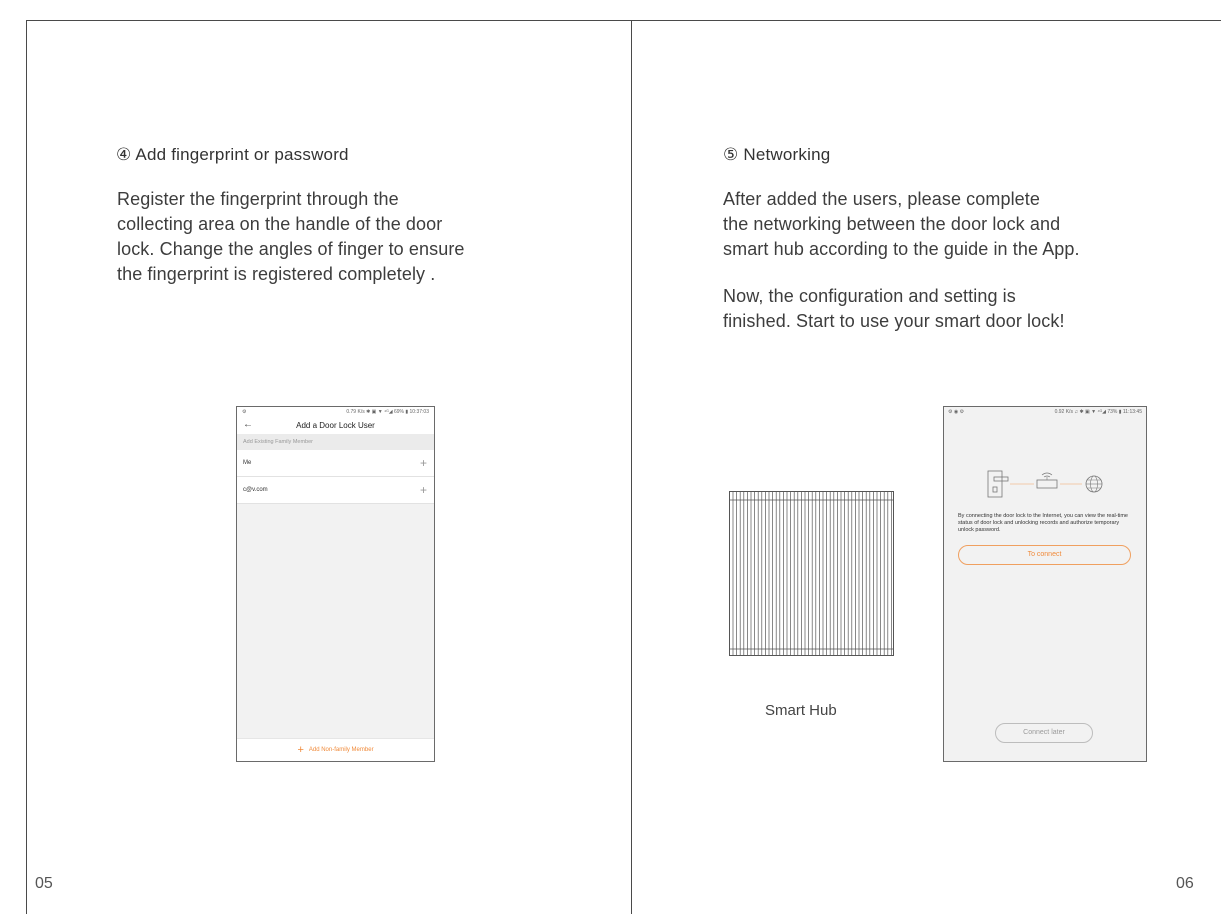 The image size is (1221, 914). Describe the element at coordinates (1047, 480) in the screenshot. I see `router-icon` at that location.